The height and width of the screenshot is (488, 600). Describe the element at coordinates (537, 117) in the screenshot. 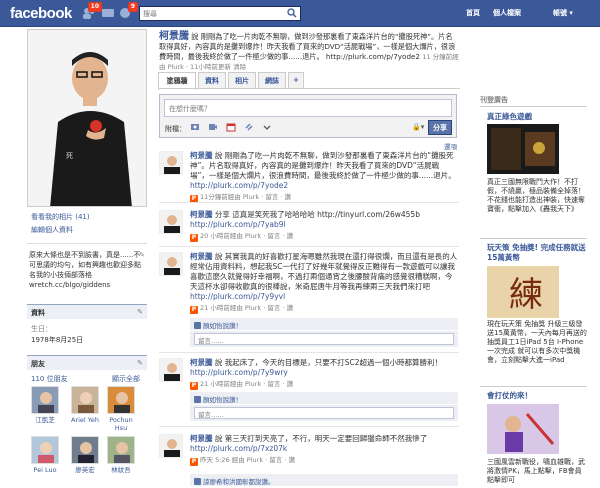

I see `ad-title: 真正綠色遊戲` at that location.